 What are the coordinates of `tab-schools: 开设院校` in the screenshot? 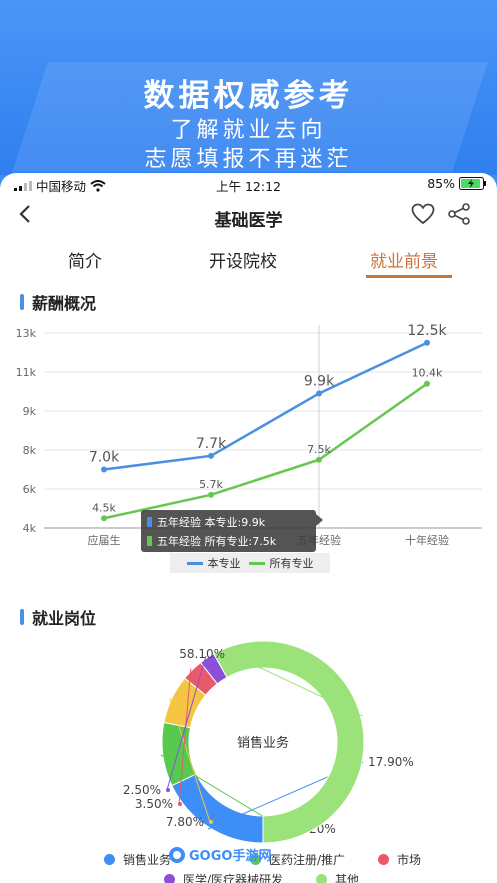 It's located at (243, 259).